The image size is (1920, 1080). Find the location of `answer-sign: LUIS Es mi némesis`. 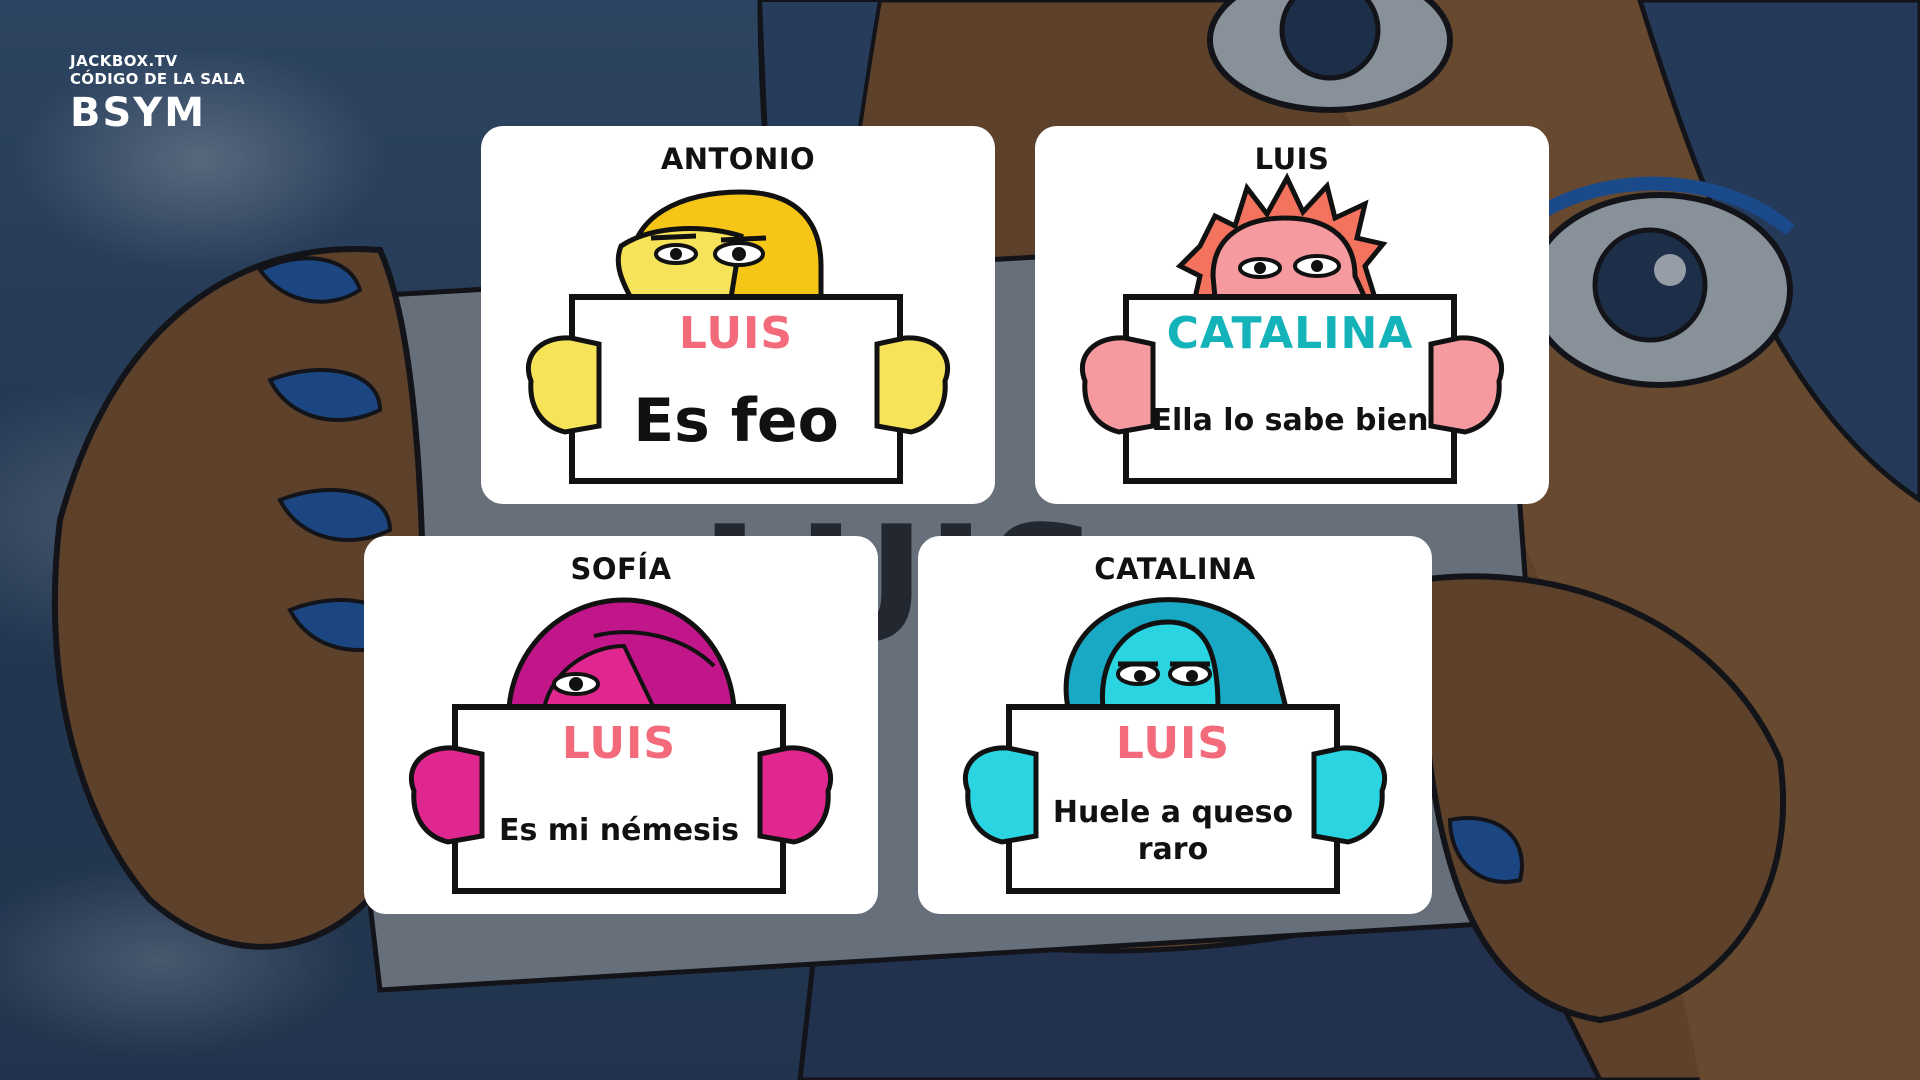

answer-sign: LUIS Es mi némesis is located at coordinates (619, 799).